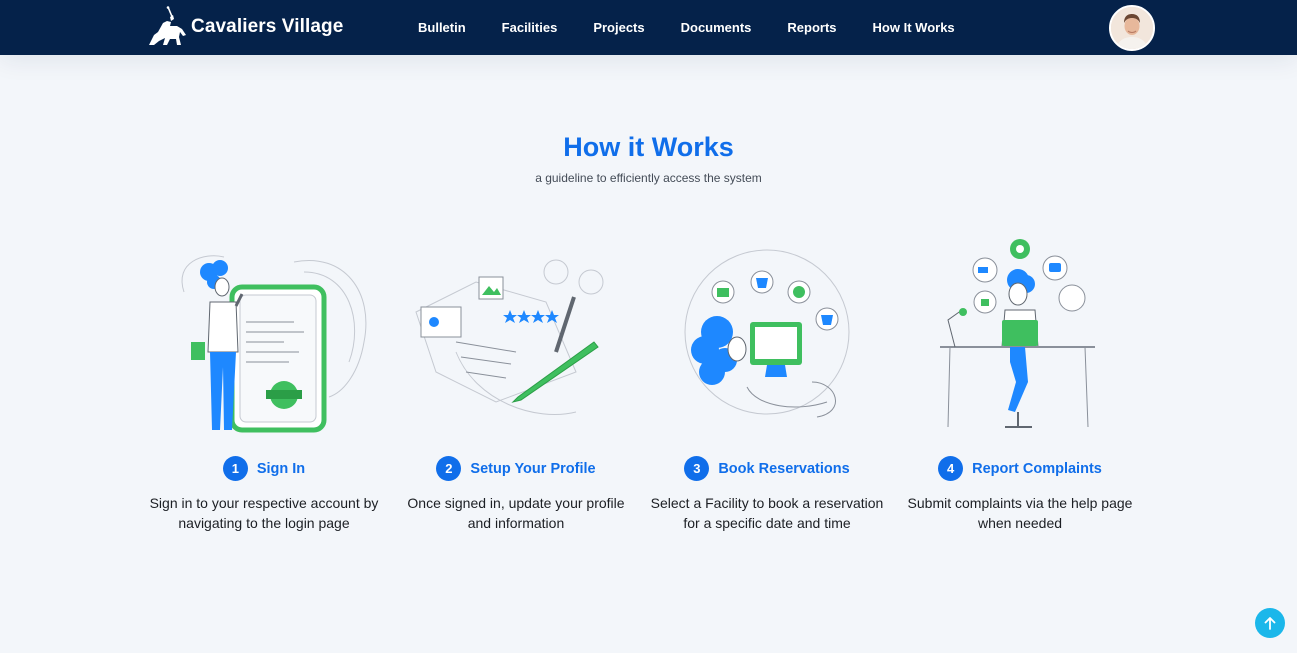 The image size is (1297, 653). What do you see at coordinates (530, 27) in the screenshot?
I see `nav-facilities: Facilities` at bounding box center [530, 27].